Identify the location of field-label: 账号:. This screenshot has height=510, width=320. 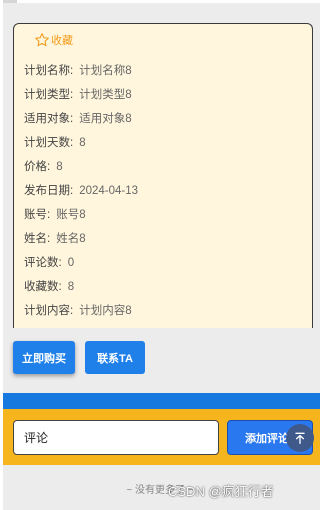
(37, 215).